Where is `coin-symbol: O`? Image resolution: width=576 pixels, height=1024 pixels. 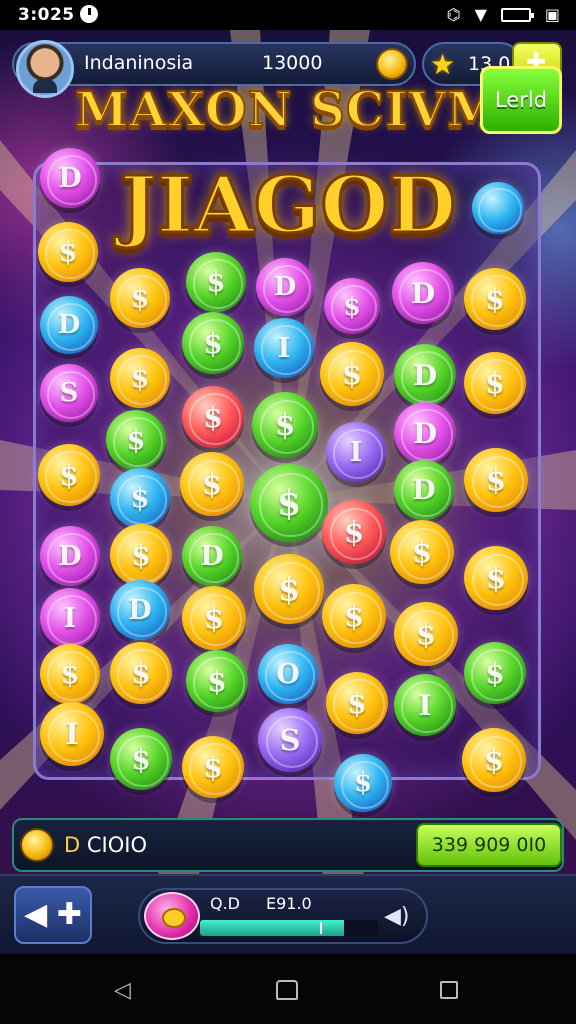
coin-symbol: O is located at coordinates (288, 674).